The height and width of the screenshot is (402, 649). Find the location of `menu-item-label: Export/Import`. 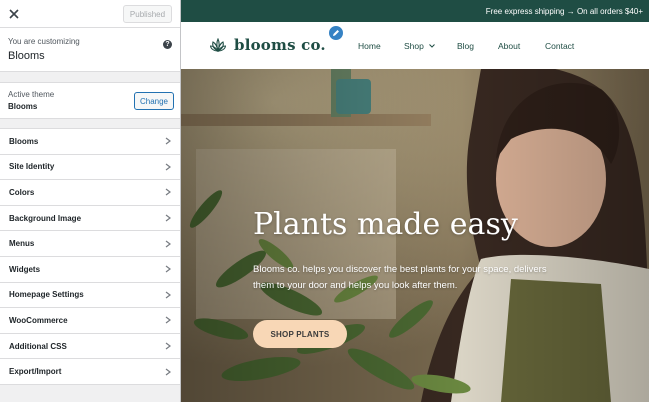

menu-item-label: Export/Import is located at coordinates (35, 372).